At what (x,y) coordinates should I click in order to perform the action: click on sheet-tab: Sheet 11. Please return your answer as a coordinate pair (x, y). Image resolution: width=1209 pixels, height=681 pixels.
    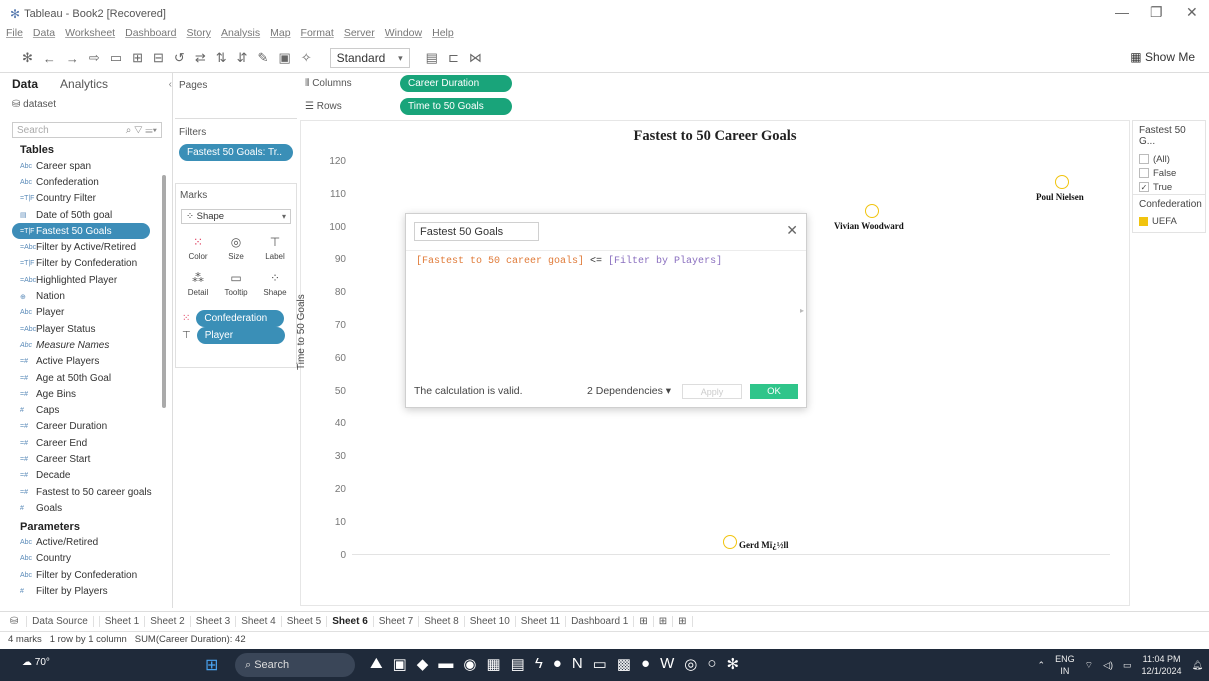
    Looking at the image, I should click on (541, 621).